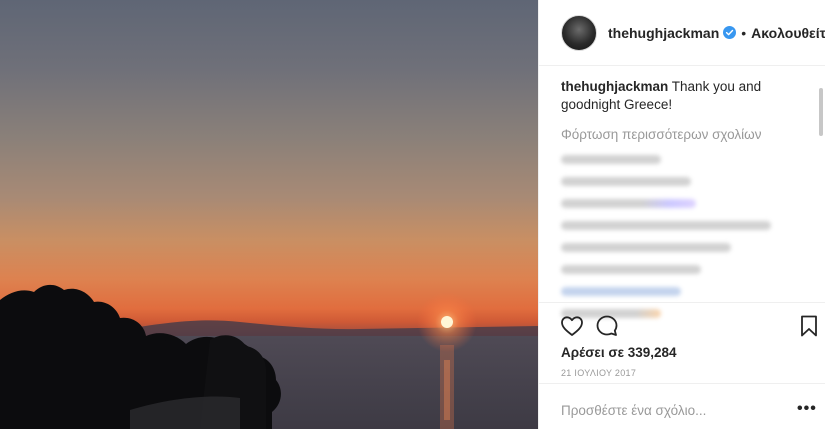 The height and width of the screenshot is (429, 825). Describe the element at coordinates (663, 33) in the screenshot. I see `author-username: thehughjackman` at that location.